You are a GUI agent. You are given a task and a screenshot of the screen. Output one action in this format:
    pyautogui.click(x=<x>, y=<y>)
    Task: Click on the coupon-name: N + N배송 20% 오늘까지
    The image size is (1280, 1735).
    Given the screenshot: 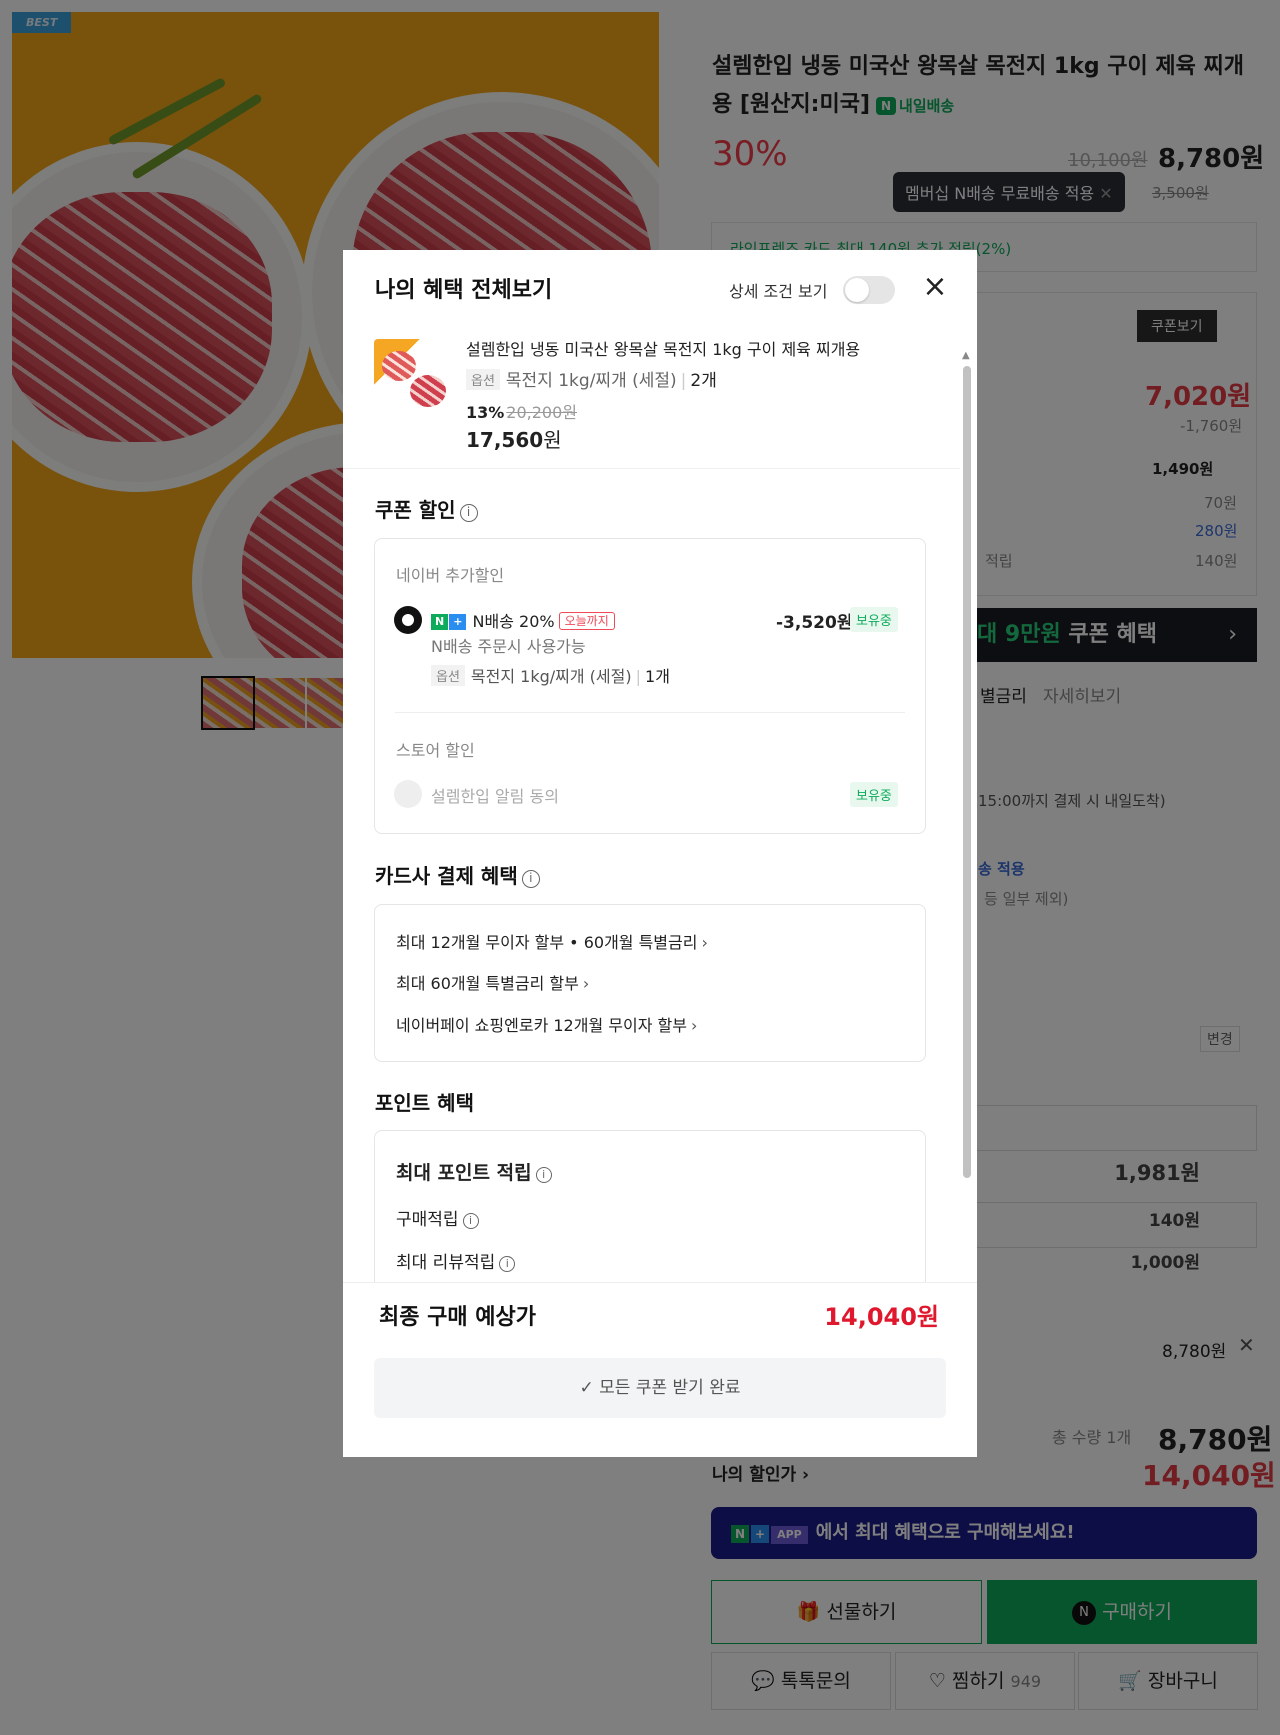 What is the action you would take?
    pyautogui.click(x=523, y=620)
    